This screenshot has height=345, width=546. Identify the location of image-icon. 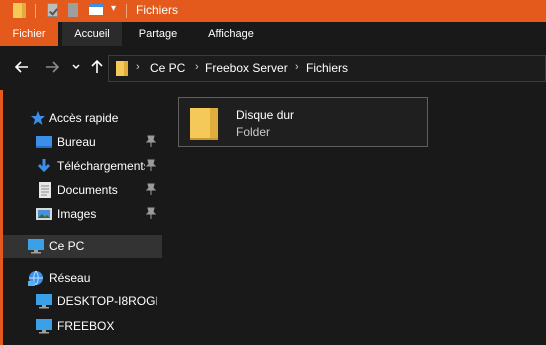
(44, 214).